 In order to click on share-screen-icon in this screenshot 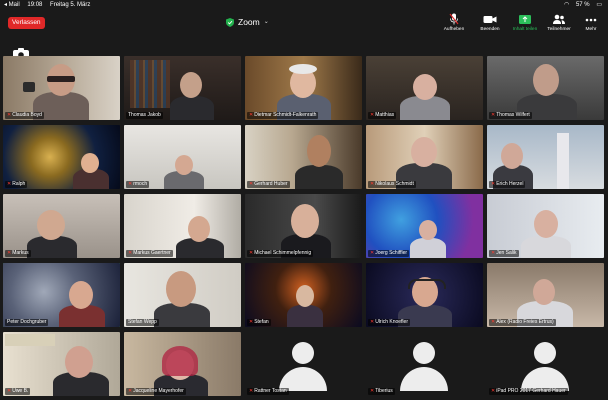, I will do `click(525, 19)`.